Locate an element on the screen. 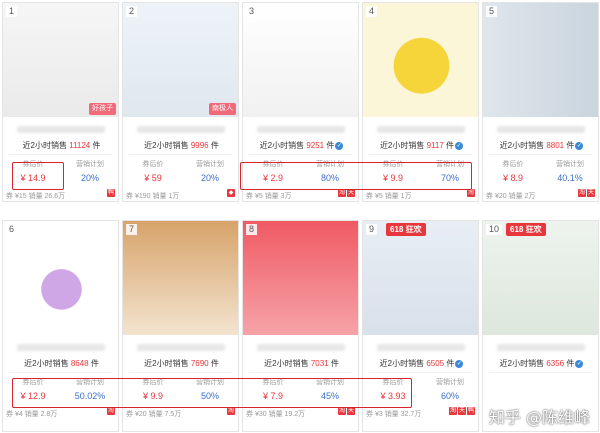  coupon-price-value: ¥ 3.93 is located at coordinates (393, 396).